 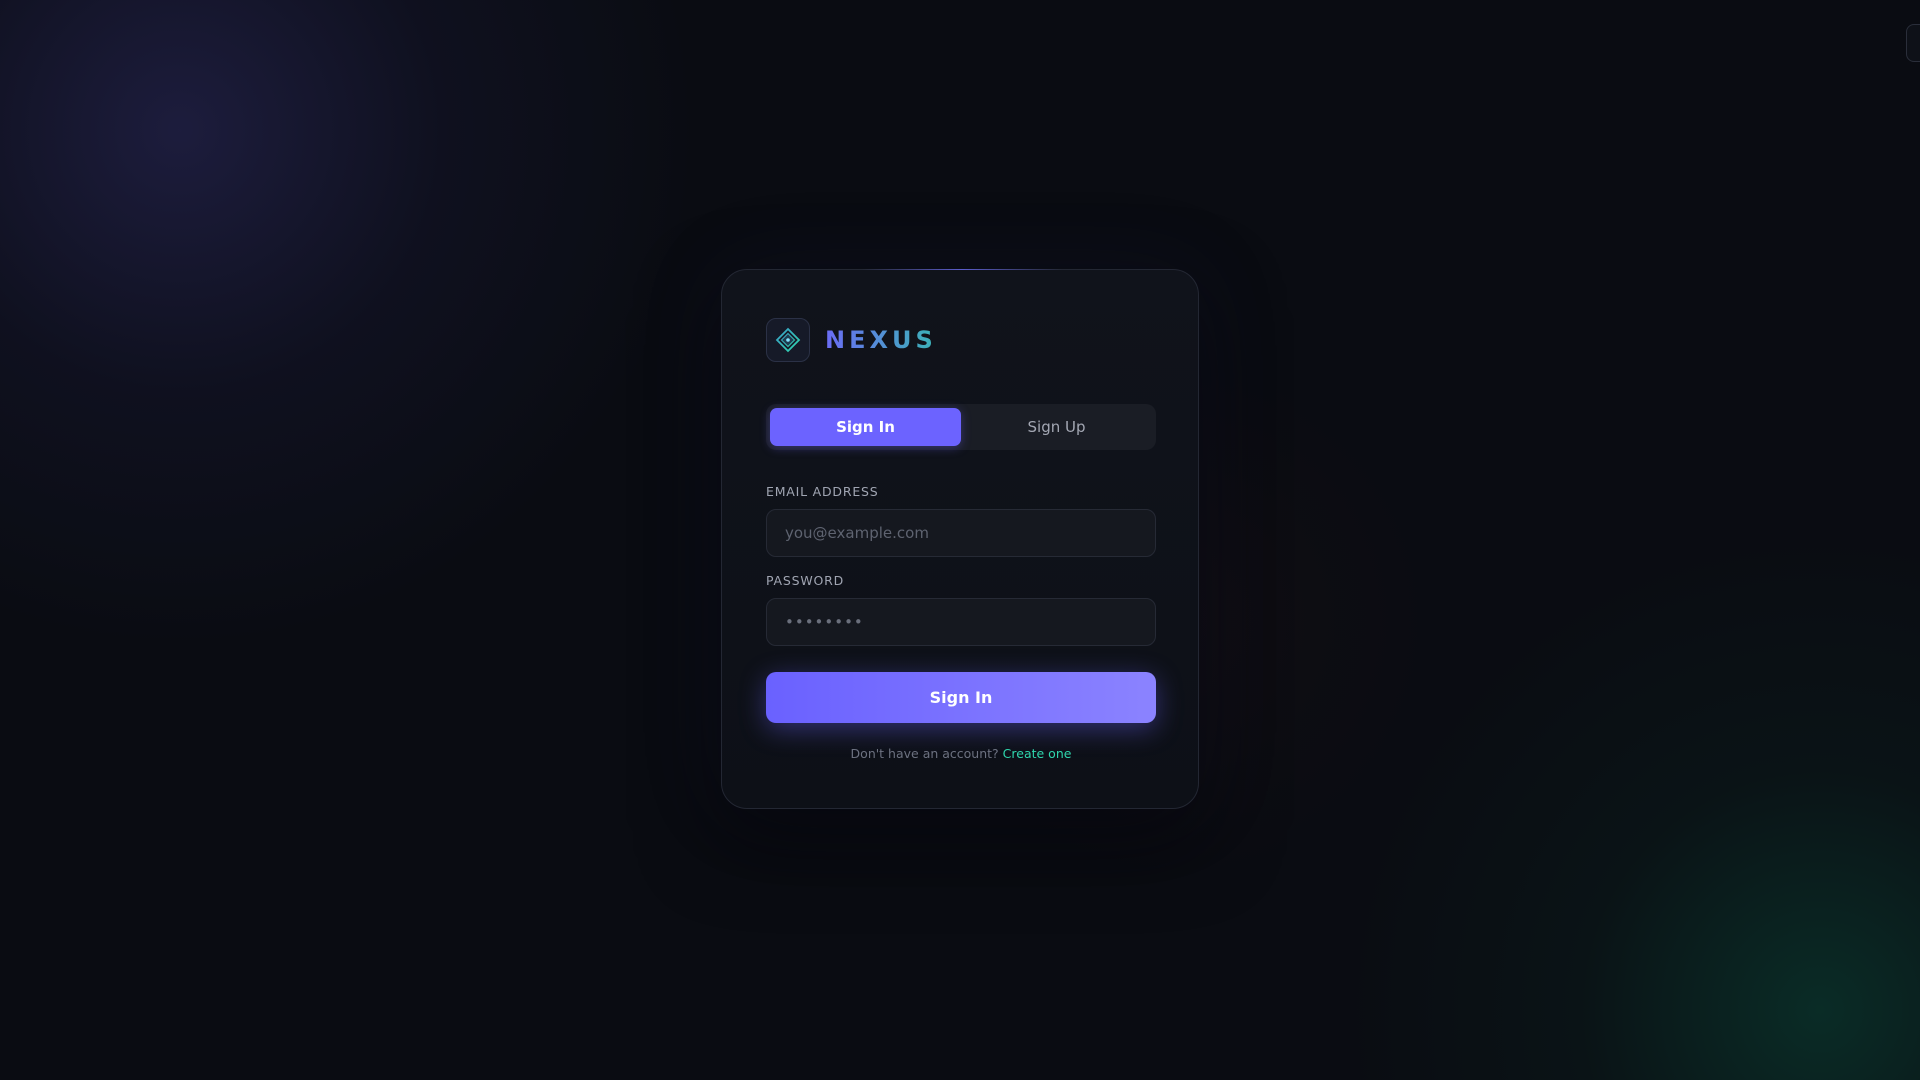 I want to click on card-glow-line, so click(x=962, y=269).